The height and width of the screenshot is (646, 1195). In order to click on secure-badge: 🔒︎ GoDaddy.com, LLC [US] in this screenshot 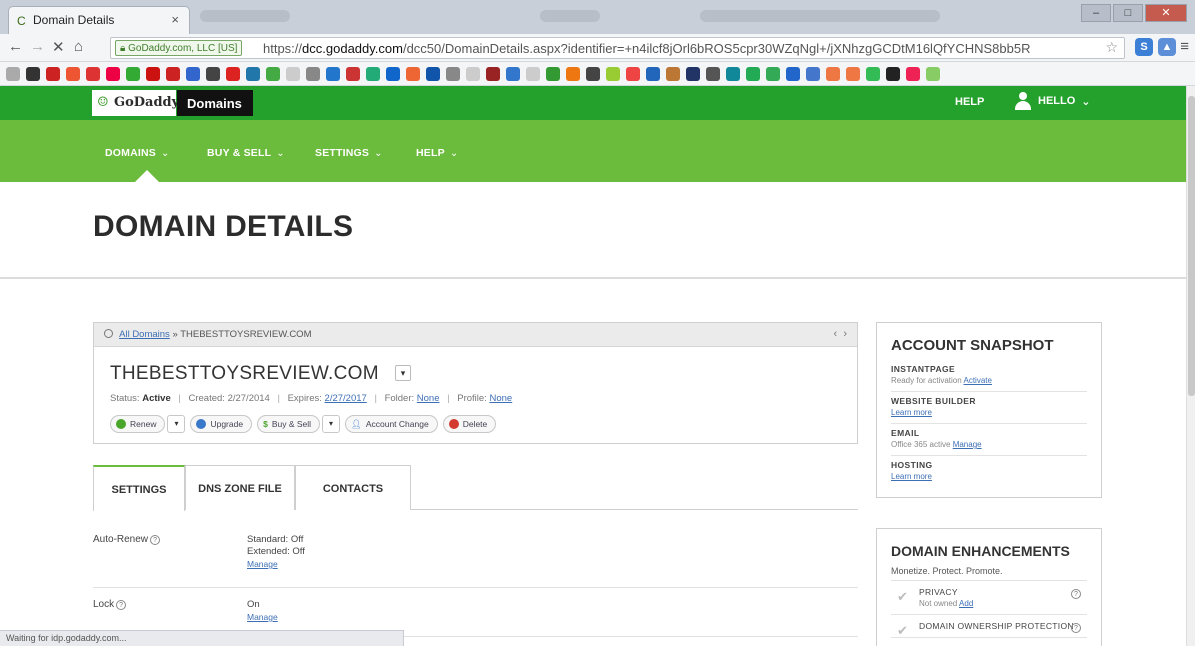, I will do `click(179, 48)`.